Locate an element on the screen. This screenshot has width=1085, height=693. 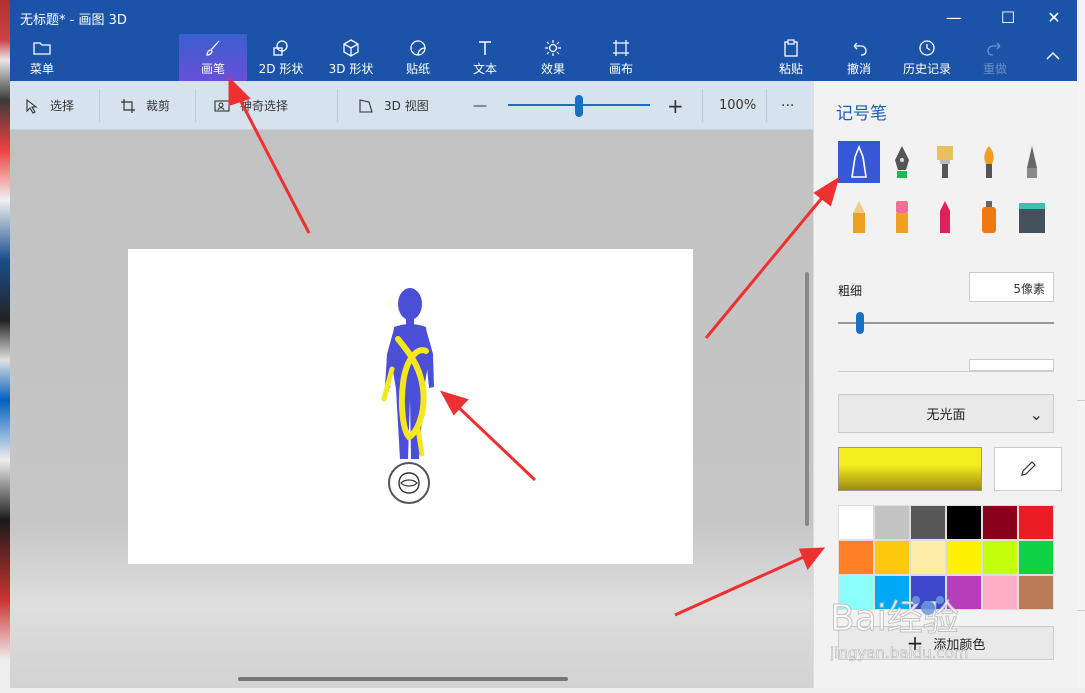
crop-tool: 裁剪 is located at coordinates (145, 105).